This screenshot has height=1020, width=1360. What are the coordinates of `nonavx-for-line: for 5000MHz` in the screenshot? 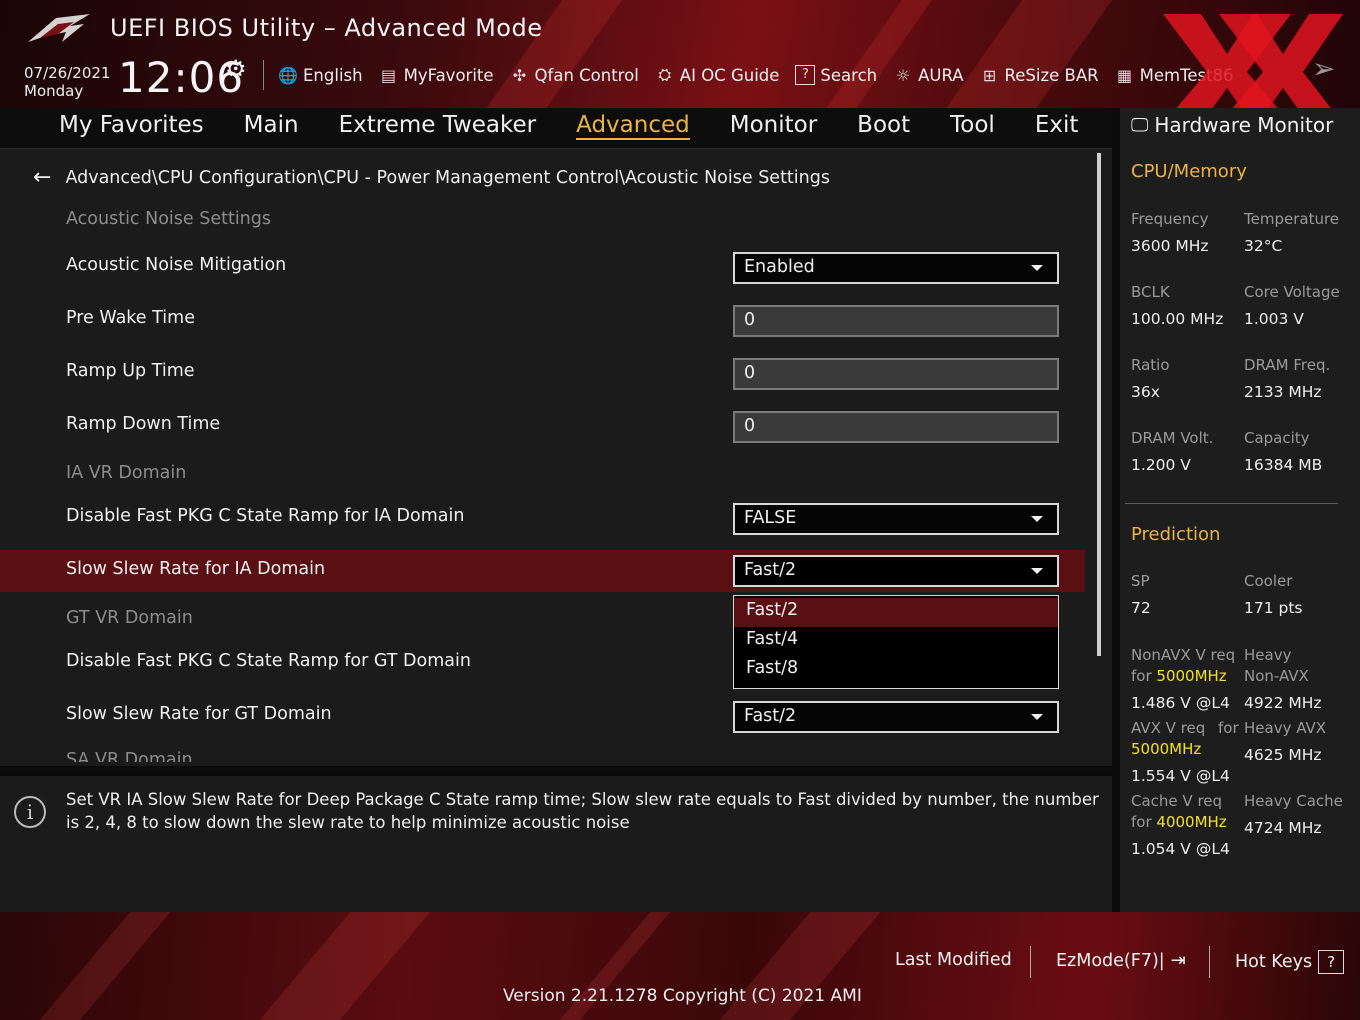 It's located at (1179, 676).